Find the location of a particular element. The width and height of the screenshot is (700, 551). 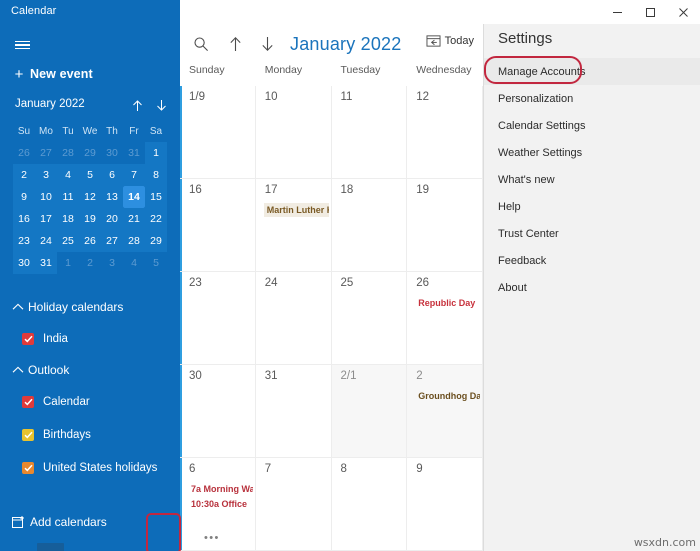

calendar-day-cell: 6 7a Morning Wa 10:30a Office ••• is located at coordinates (218, 504).